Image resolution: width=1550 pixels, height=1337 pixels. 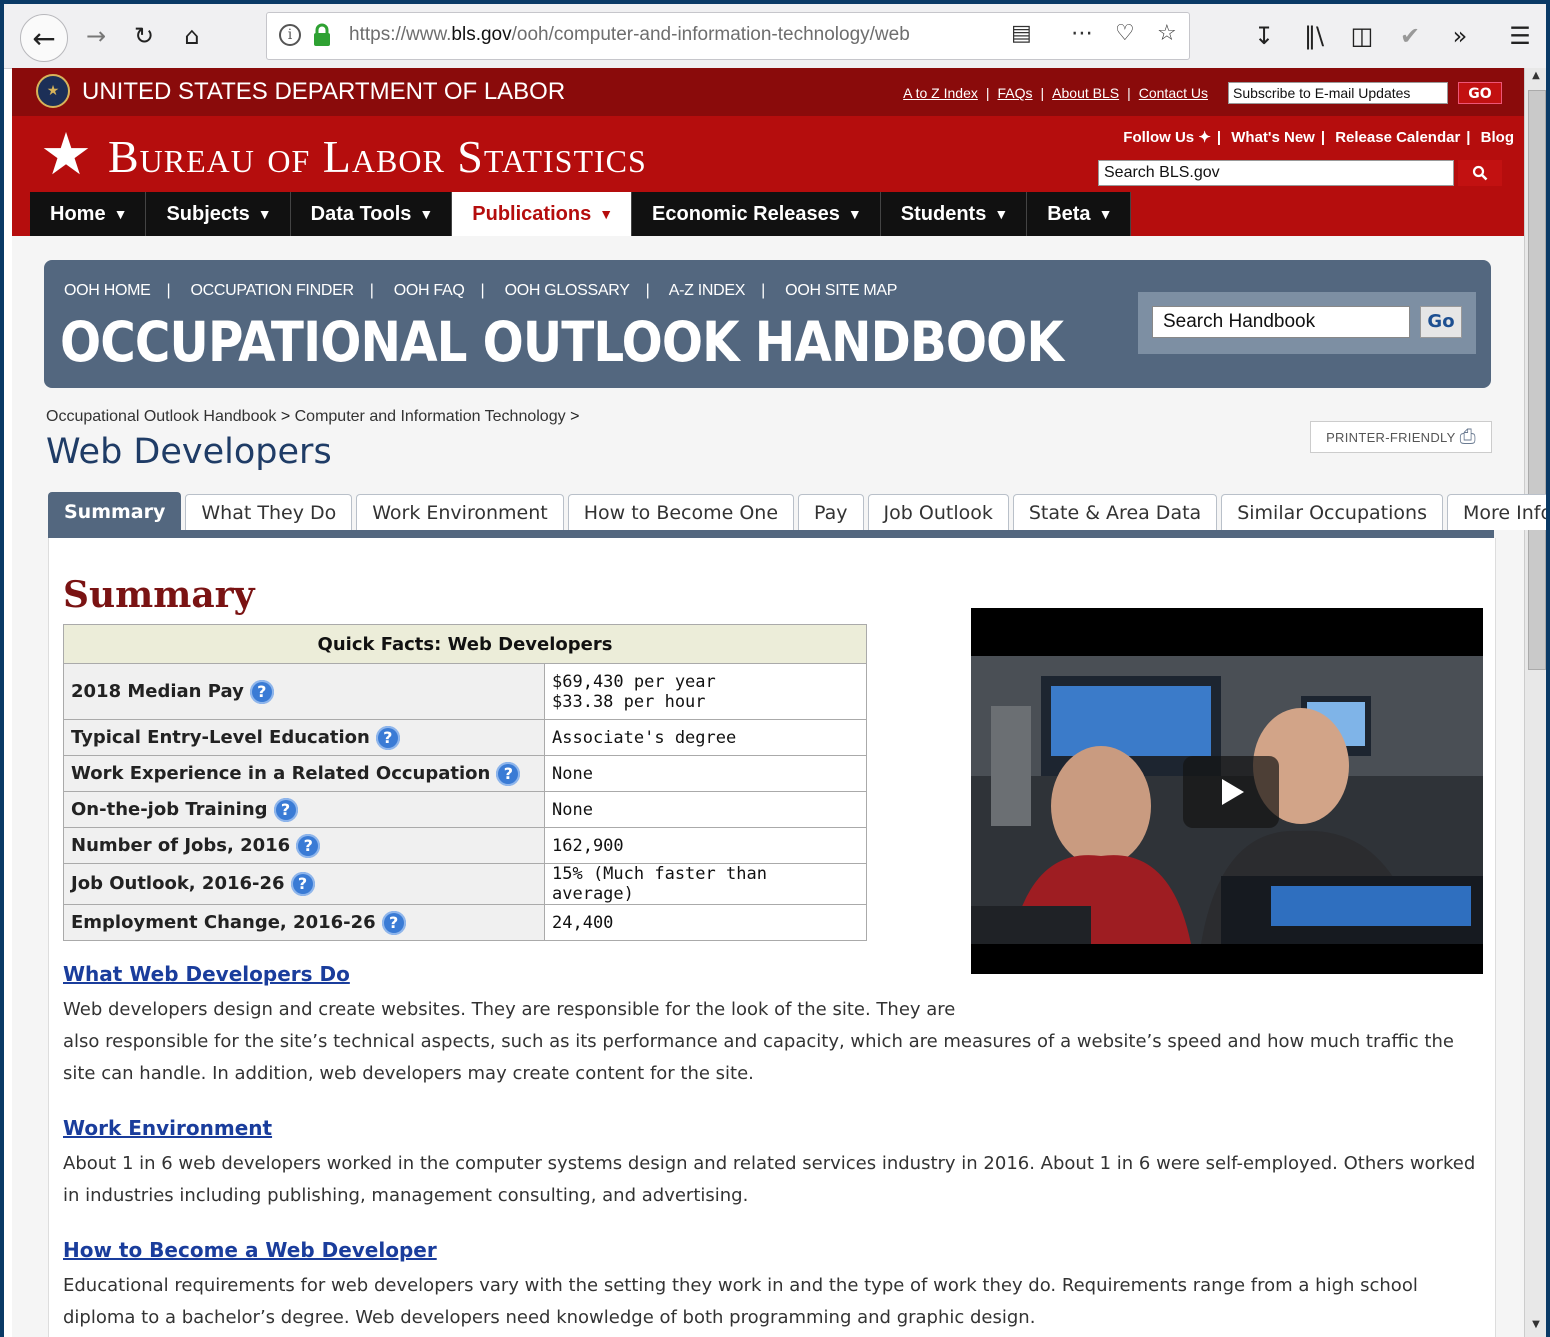 What do you see at coordinates (1397, 137) in the screenshot?
I see `release-calendar-link: Release Calendar` at bounding box center [1397, 137].